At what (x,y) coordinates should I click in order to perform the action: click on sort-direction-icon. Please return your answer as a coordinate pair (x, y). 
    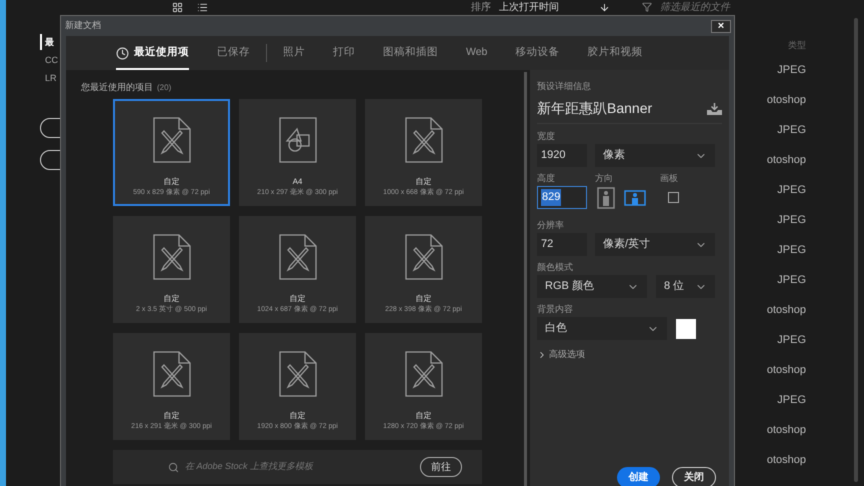
    Looking at the image, I should click on (604, 7).